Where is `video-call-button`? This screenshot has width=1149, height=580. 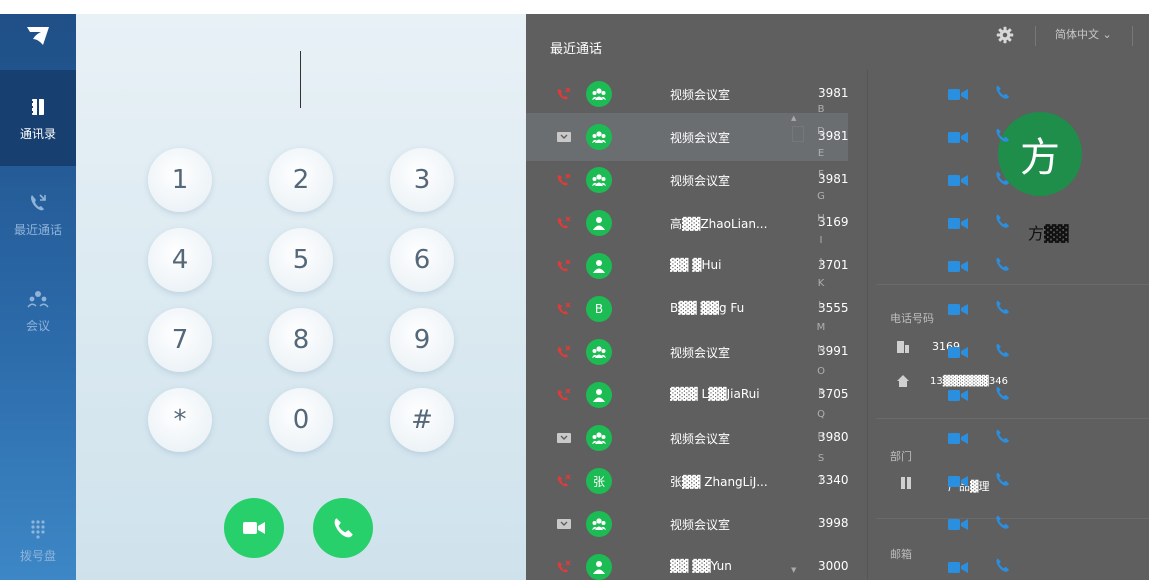 video-call-button is located at coordinates (254, 528).